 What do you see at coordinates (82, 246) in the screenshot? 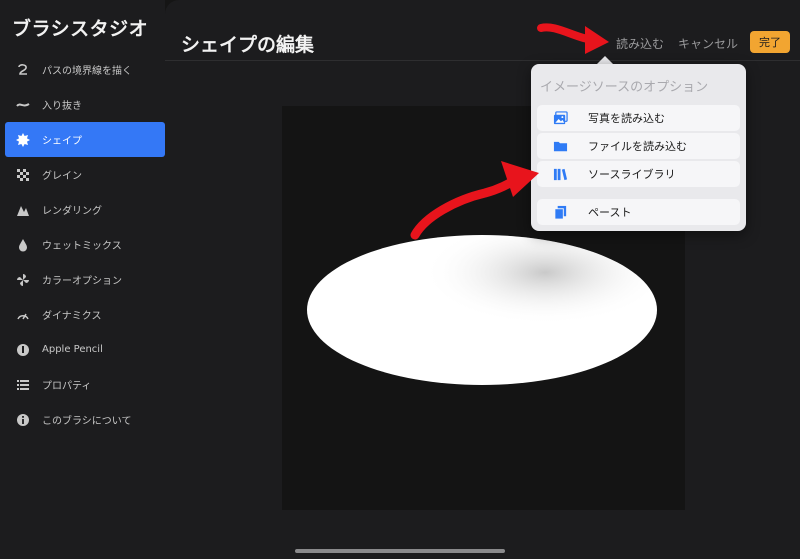
I see `sidebar-item-label: ウェットミックス` at bounding box center [82, 246].